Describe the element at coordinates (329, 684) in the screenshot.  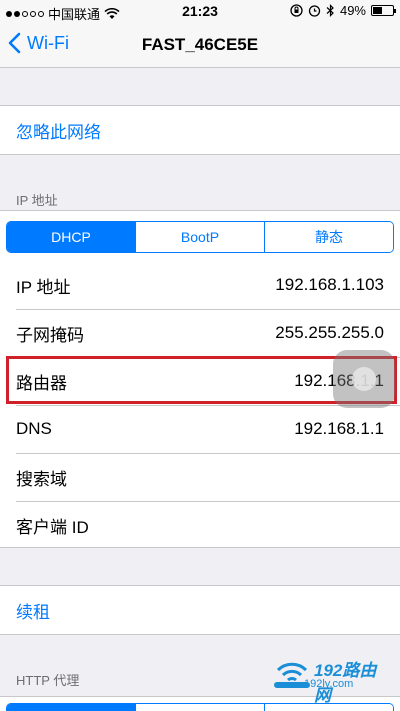
I see `watermark-url: 192ly.com` at that location.